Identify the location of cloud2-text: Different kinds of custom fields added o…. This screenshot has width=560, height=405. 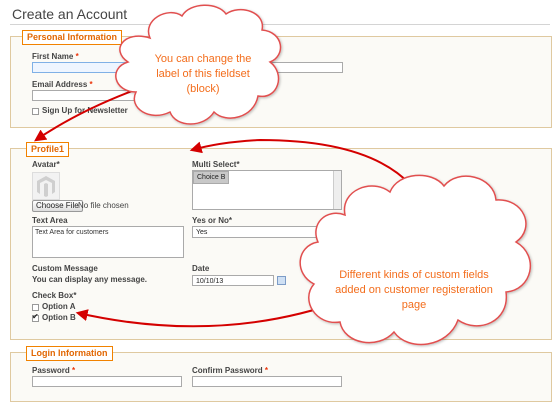
(414, 290).